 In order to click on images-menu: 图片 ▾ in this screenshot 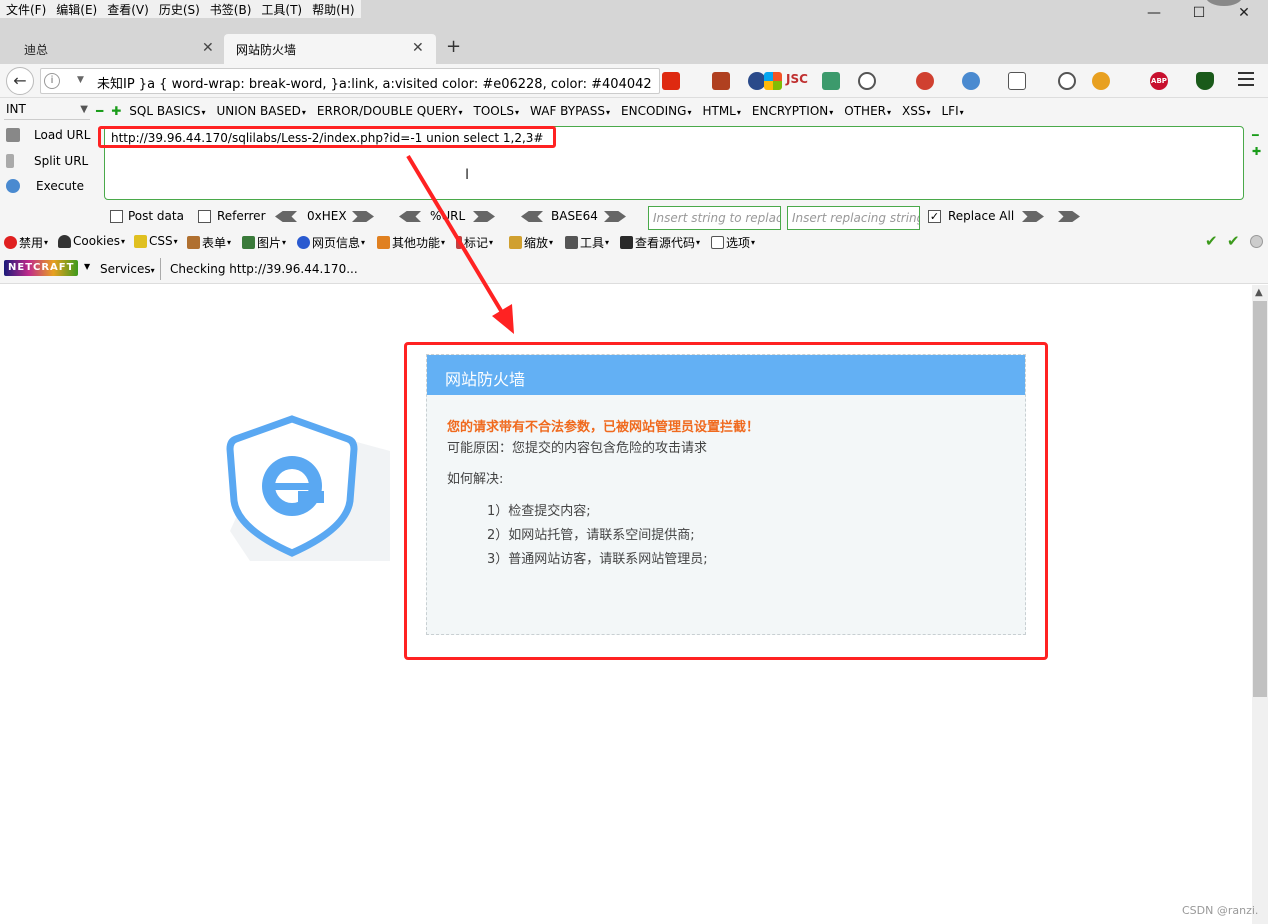, I will do `click(264, 242)`.